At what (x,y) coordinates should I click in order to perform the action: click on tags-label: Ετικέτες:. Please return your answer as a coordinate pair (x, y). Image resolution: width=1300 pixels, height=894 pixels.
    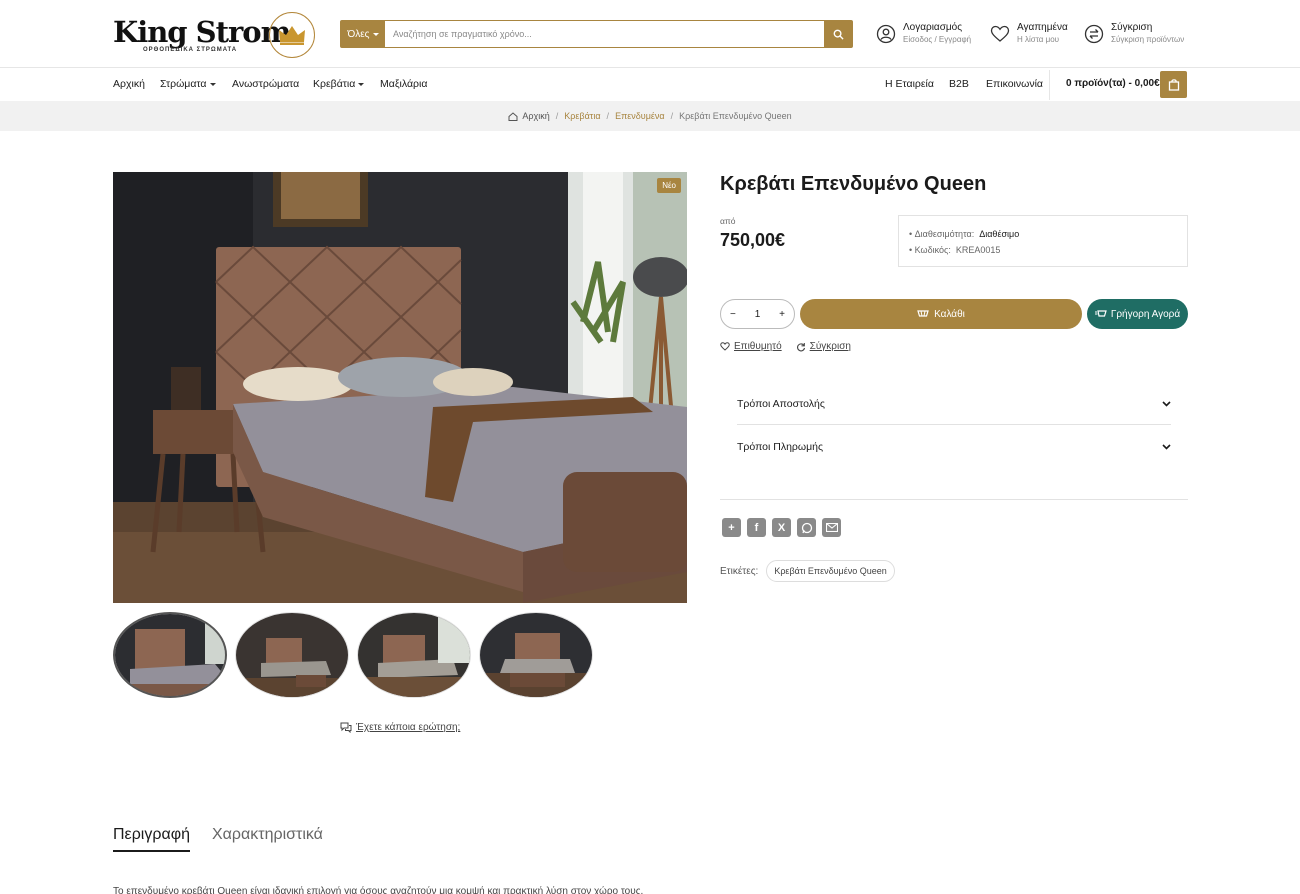
    Looking at the image, I should click on (739, 571).